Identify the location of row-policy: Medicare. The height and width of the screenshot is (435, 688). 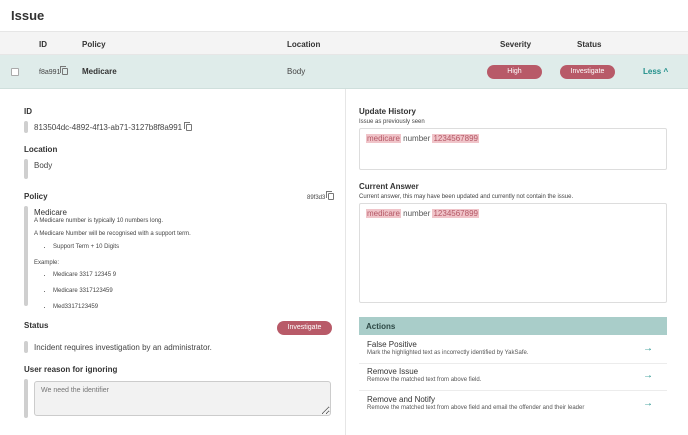
(99, 71).